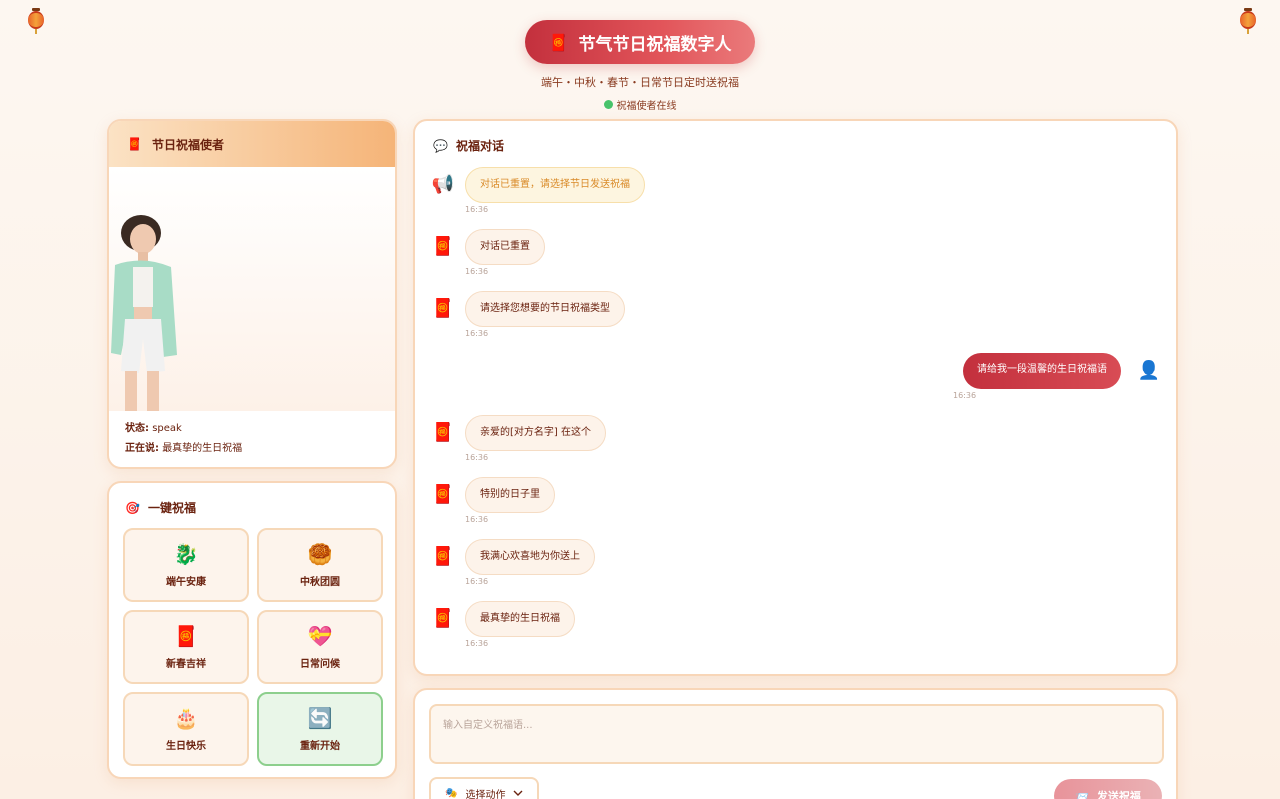  Describe the element at coordinates (132, 507) in the screenshot. I see `target-icon: 🎯` at that location.